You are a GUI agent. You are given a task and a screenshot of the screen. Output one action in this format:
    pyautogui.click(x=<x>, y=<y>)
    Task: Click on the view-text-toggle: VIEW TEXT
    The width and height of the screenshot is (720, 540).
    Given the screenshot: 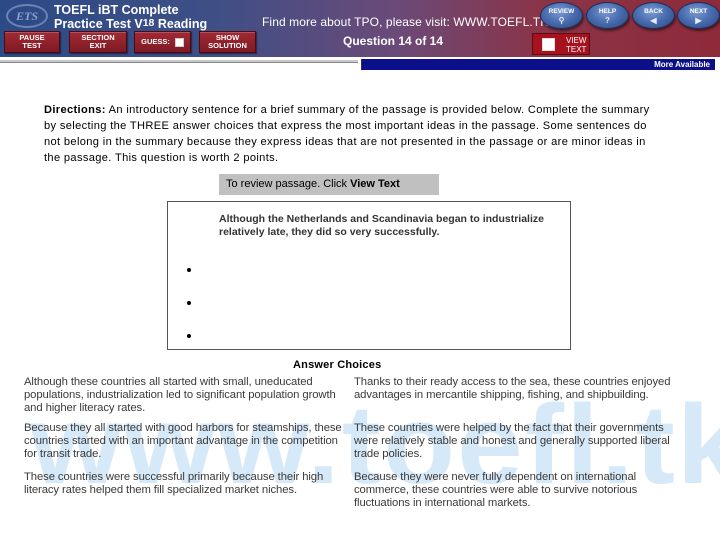 What is the action you would take?
    pyautogui.click(x=561, y=44)
    